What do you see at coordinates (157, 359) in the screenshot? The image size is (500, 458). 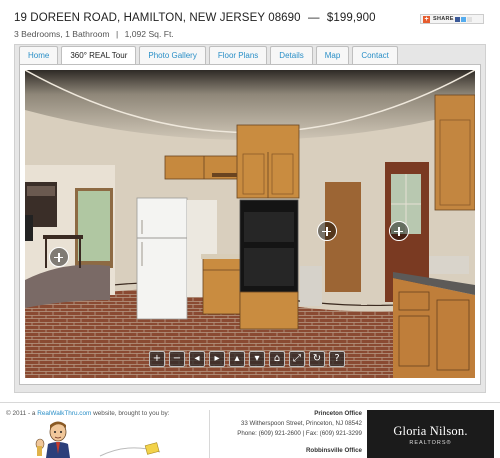 I see `zoom-in-button: +` at bounding box center [157, 359].